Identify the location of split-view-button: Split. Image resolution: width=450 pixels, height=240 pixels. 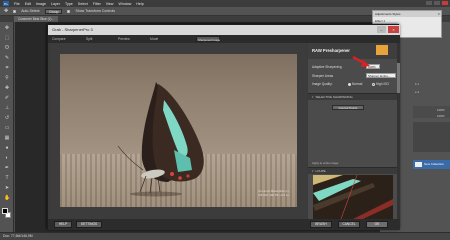
(89, 39).